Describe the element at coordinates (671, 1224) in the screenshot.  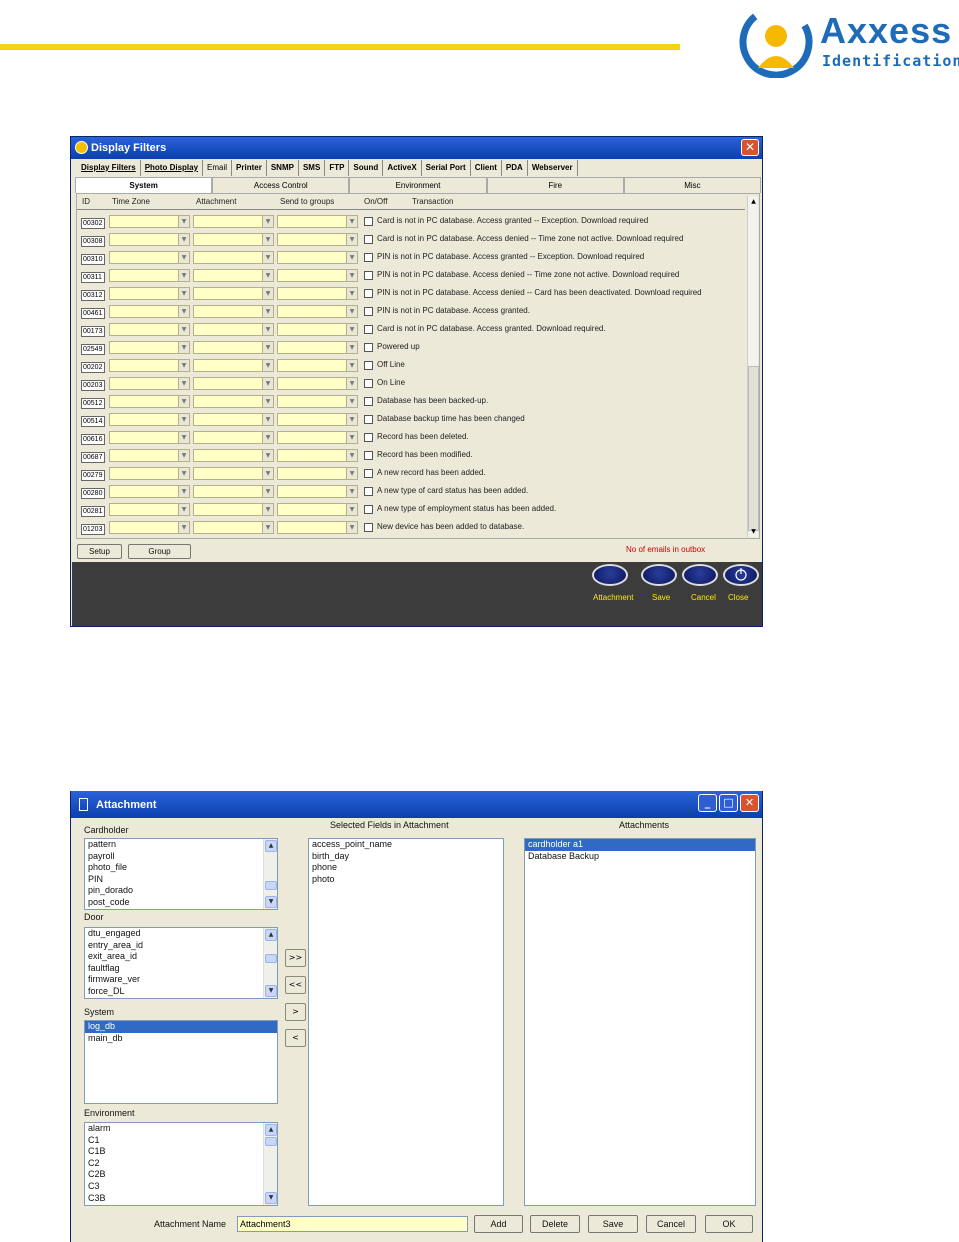
I see `cancel-button: Cancel` at that location.